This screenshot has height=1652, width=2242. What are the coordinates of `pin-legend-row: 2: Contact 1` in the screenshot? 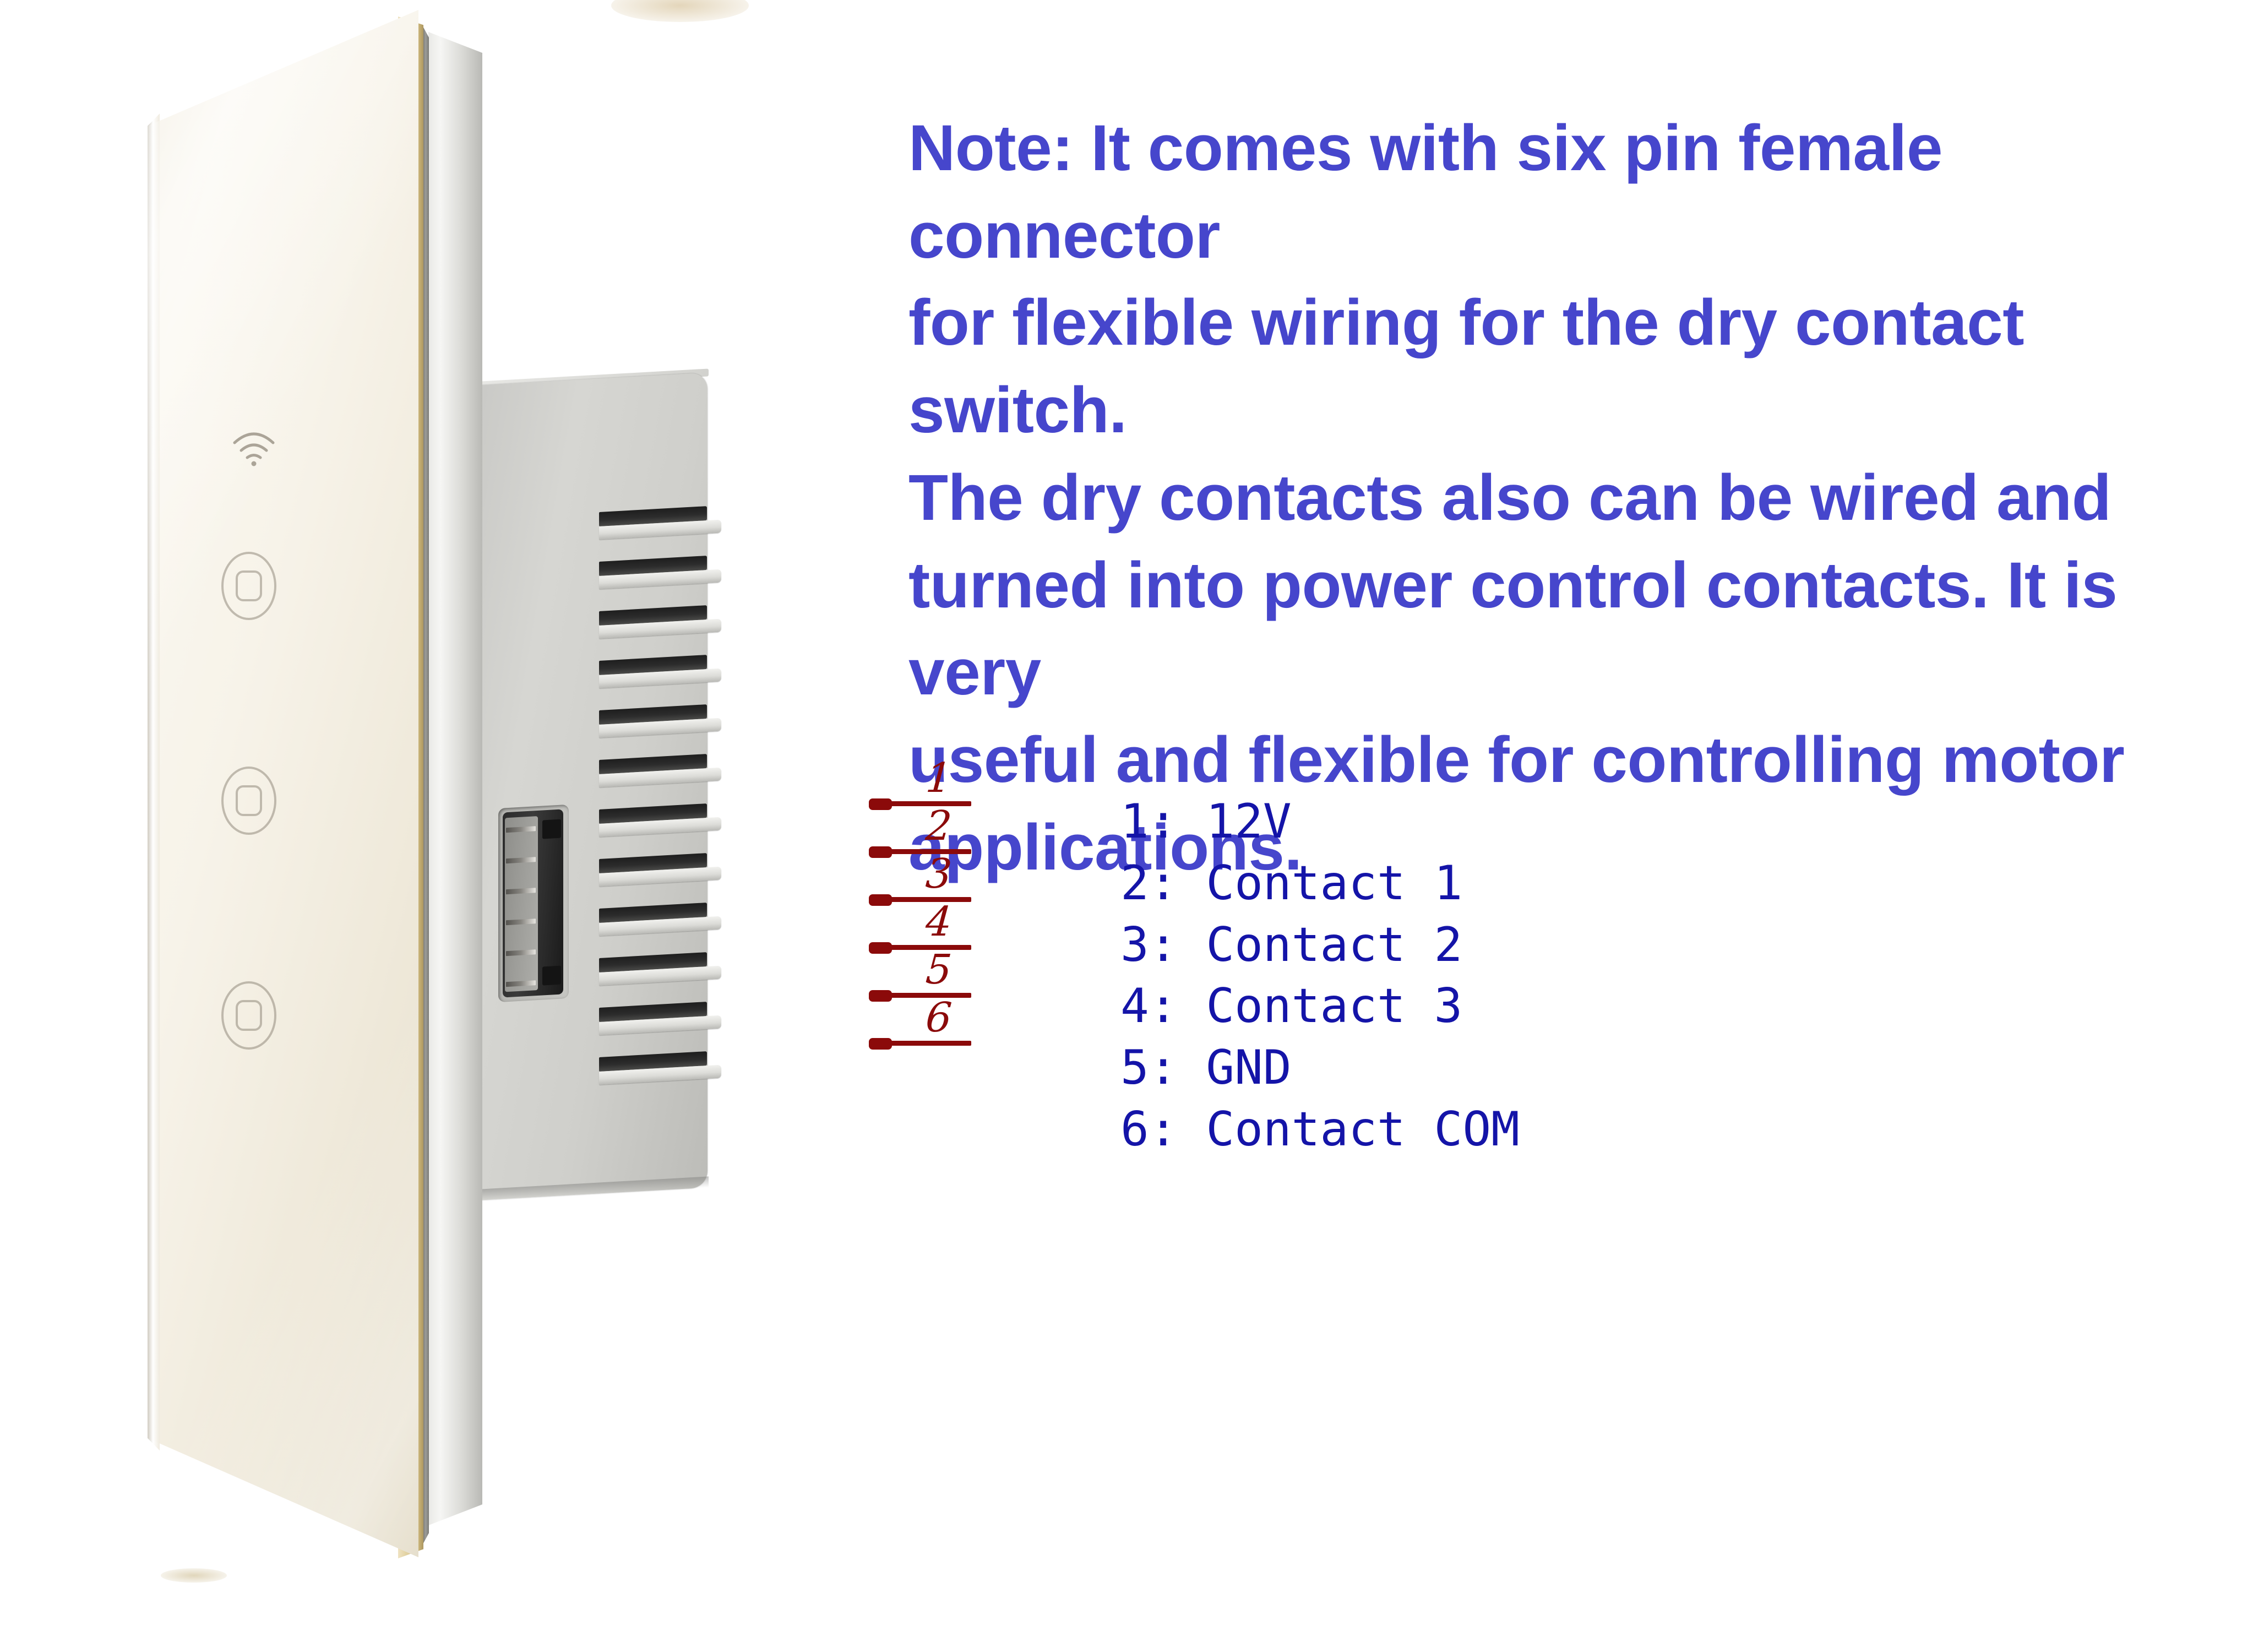 It's located at (1291, 883).